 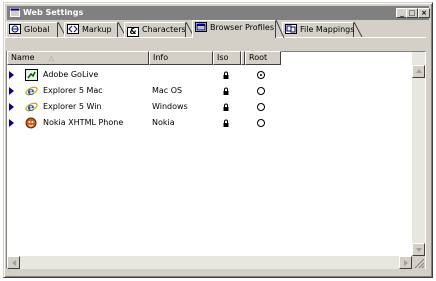 What do you see at coordinates (164, 29) in the screenshot?
I see `tab-characters-label: Characters` at bounding box center [164, 29].